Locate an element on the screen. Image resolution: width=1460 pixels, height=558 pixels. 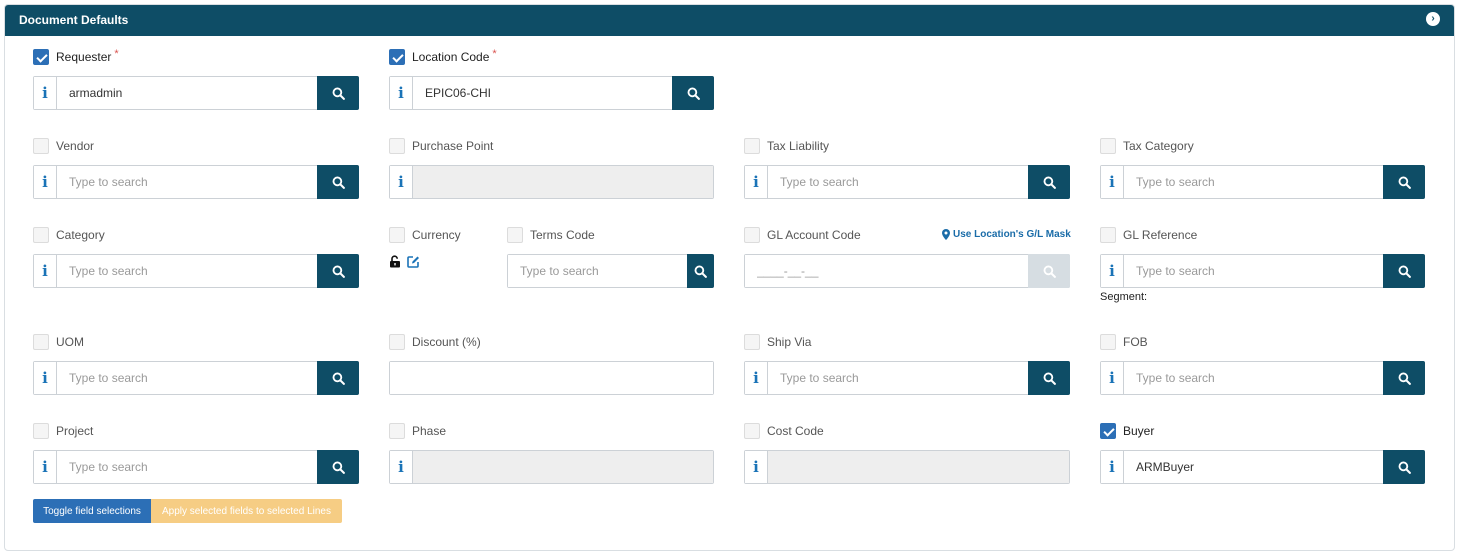
location-code-input is located at coordinates (542, 93).